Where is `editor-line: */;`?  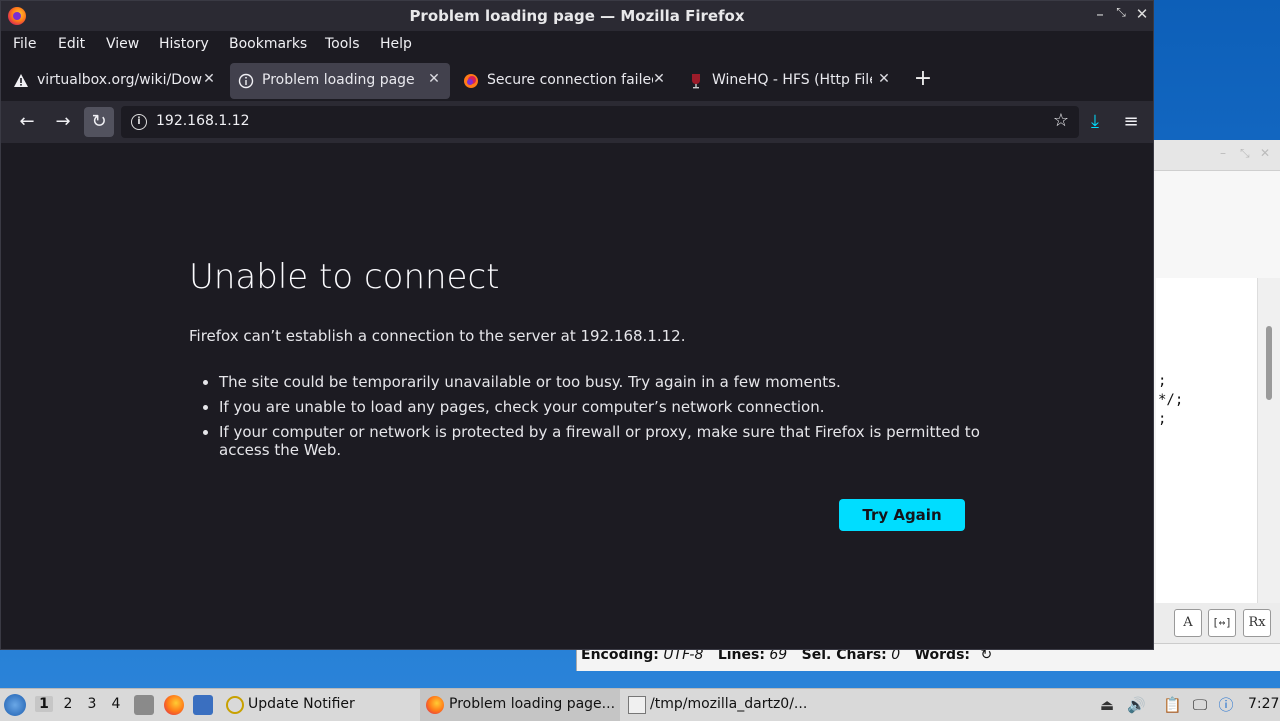
editor-line: */; is located at coordinates (1171, 400).